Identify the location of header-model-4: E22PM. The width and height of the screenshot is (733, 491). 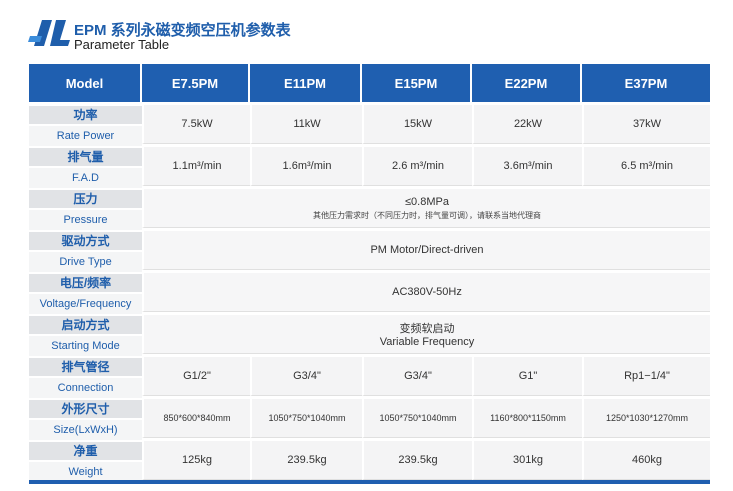
(527, 83).